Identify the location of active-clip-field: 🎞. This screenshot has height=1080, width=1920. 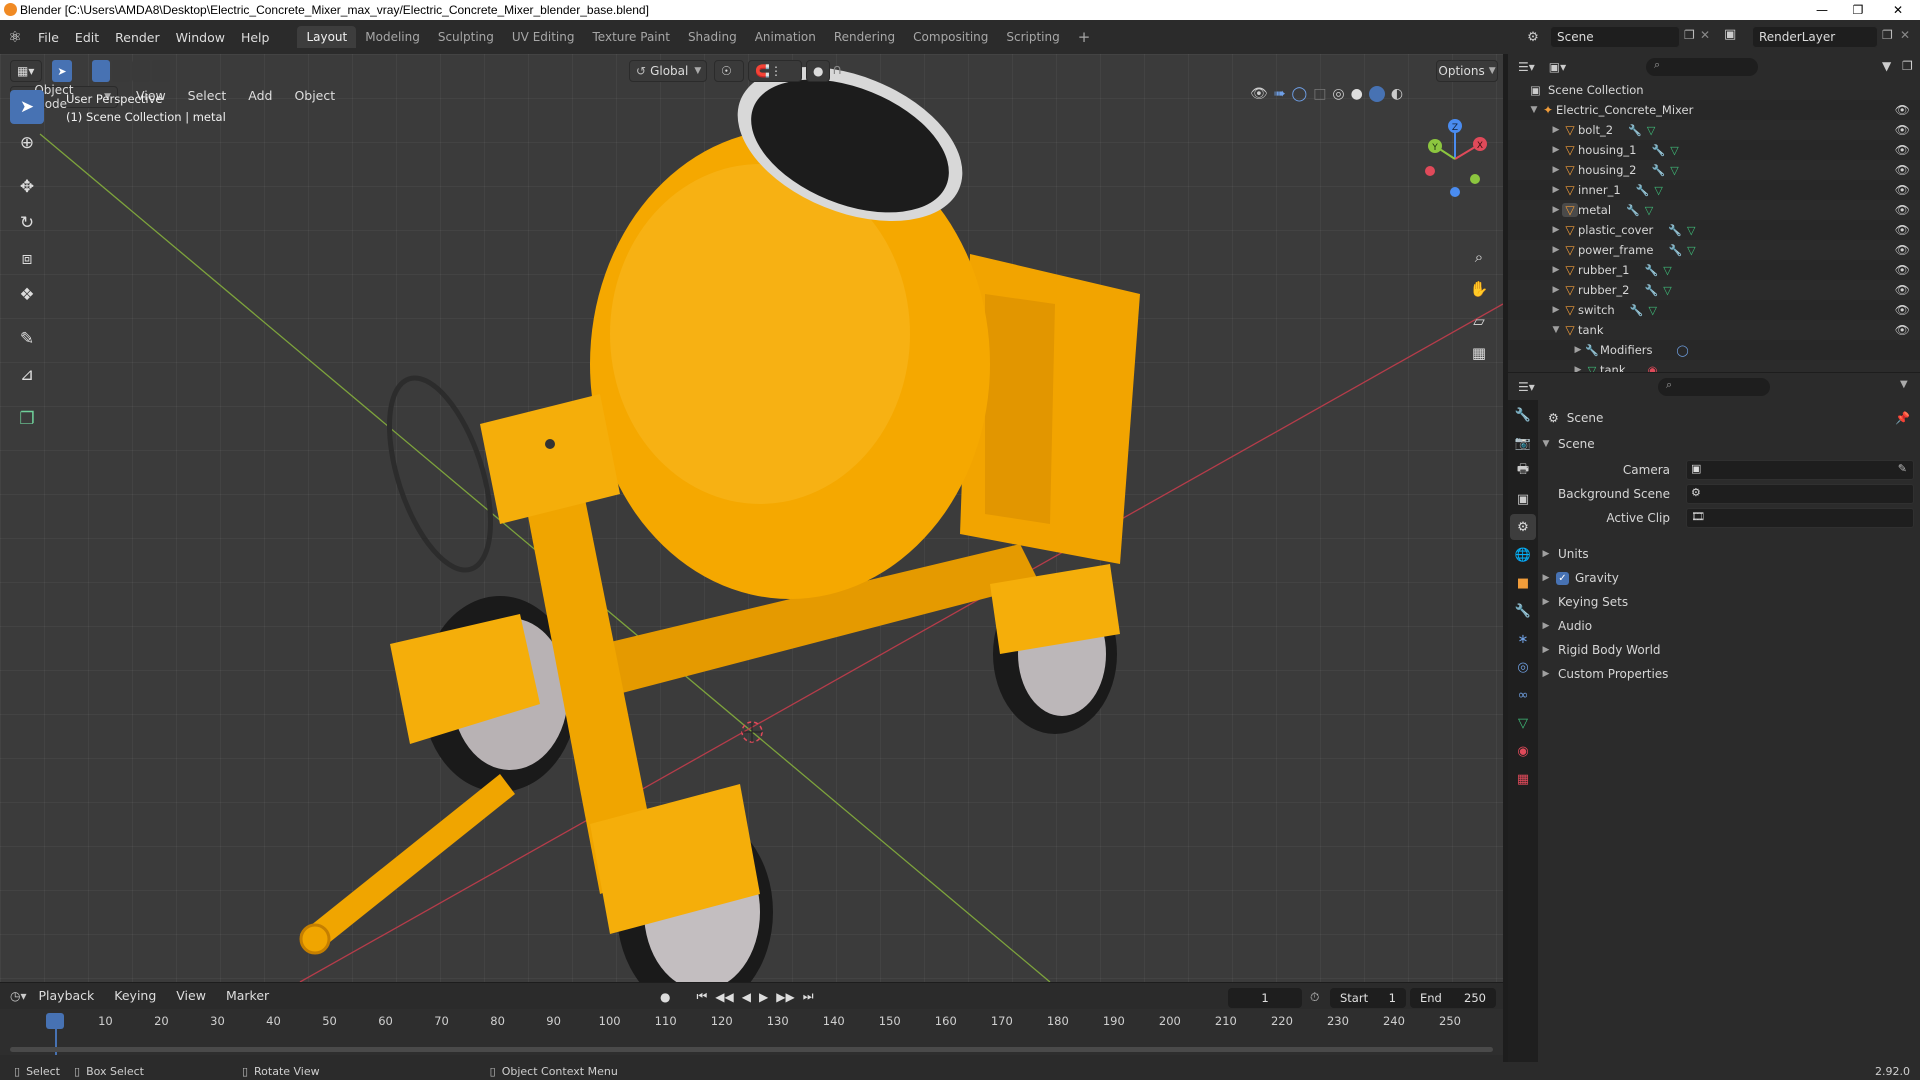
(1800, 518).